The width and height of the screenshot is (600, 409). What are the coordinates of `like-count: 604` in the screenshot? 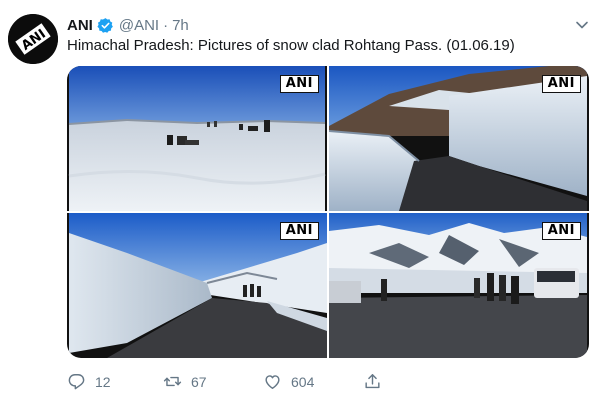 It's located at (303, 381).